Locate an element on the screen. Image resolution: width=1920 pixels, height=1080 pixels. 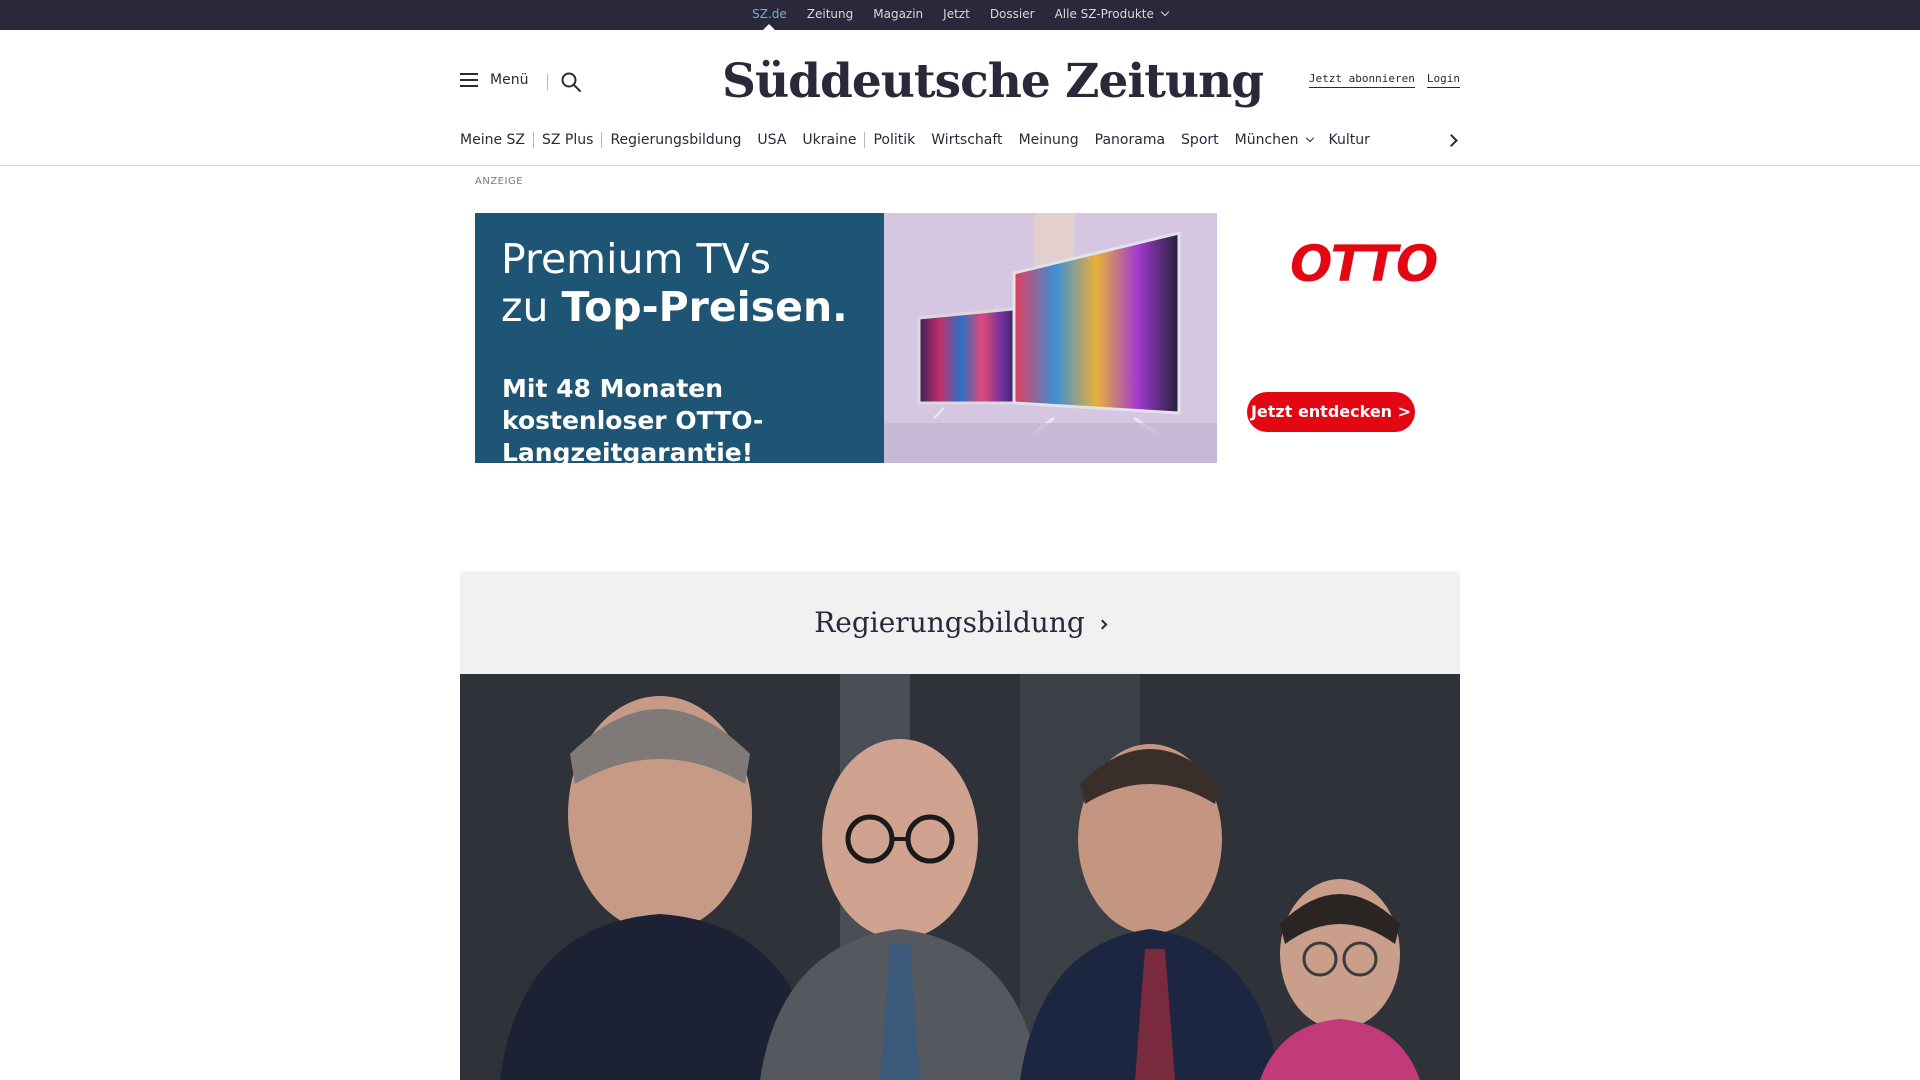
menu-label: Menü is located at coordinates (509, 80).